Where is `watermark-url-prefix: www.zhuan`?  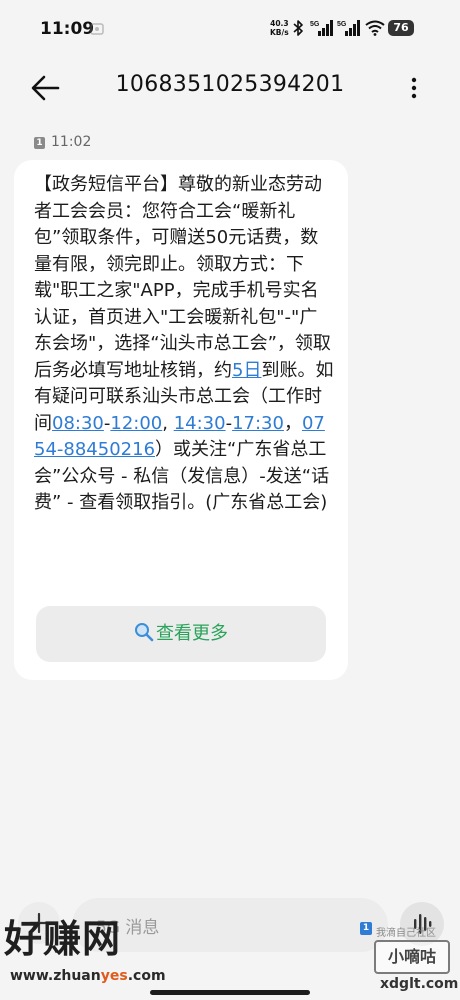
watermark-url-prefix: www.zhuan is located at coordinates (55, 976).